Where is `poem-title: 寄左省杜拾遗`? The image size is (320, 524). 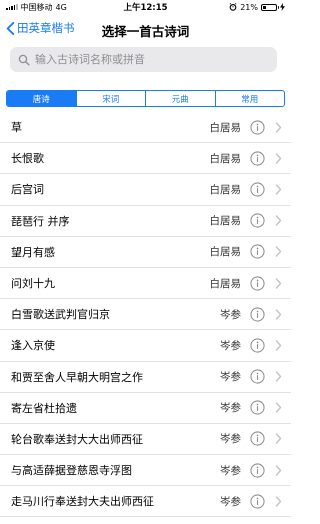
poem-title: 寄左省杜拾遗 is located at coordinates (44, 408).